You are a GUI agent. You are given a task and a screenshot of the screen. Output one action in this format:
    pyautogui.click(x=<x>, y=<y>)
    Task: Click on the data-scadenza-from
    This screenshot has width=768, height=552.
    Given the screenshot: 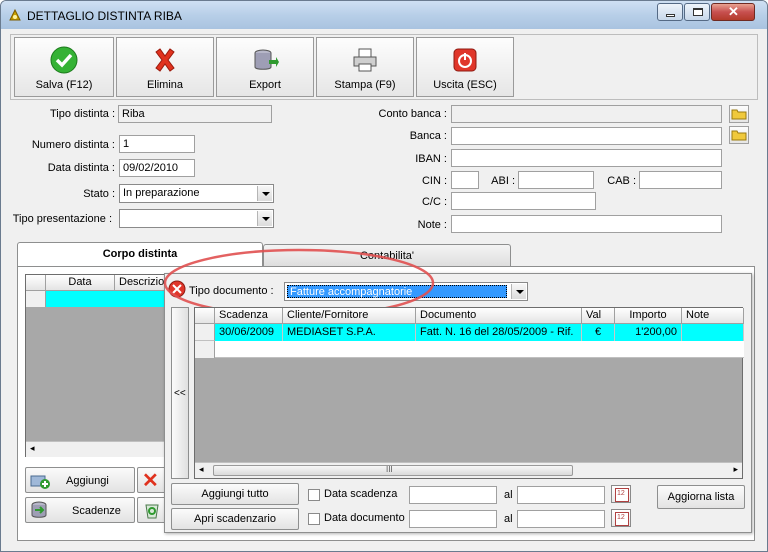 What is the action you would take?
    pyautogui.click(x=453, y=495)
    